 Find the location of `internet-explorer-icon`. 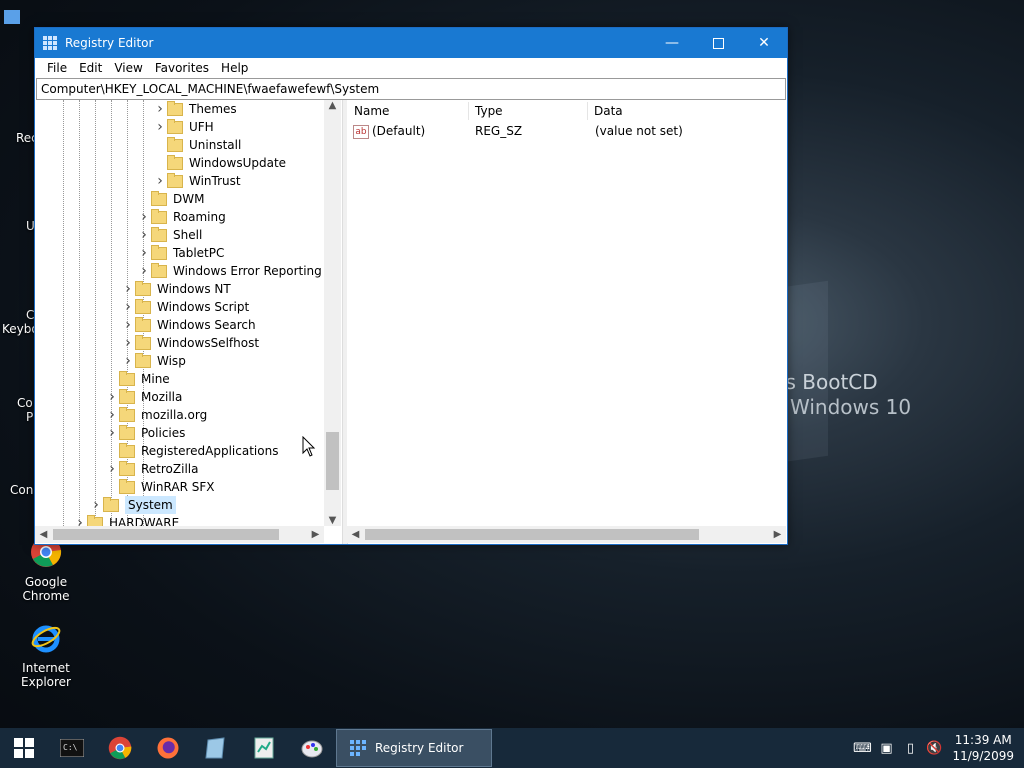

internet-explorer-icon is located at coordinates (46, 639).